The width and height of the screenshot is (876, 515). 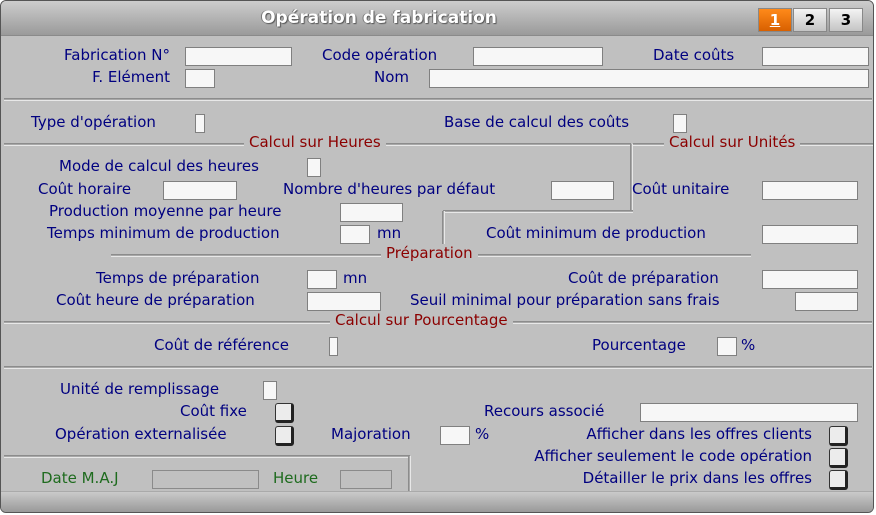 What do you see at coordinates (455, 435) in the screenshot?
I see `majoration-input` at bounding box center [455, 435].